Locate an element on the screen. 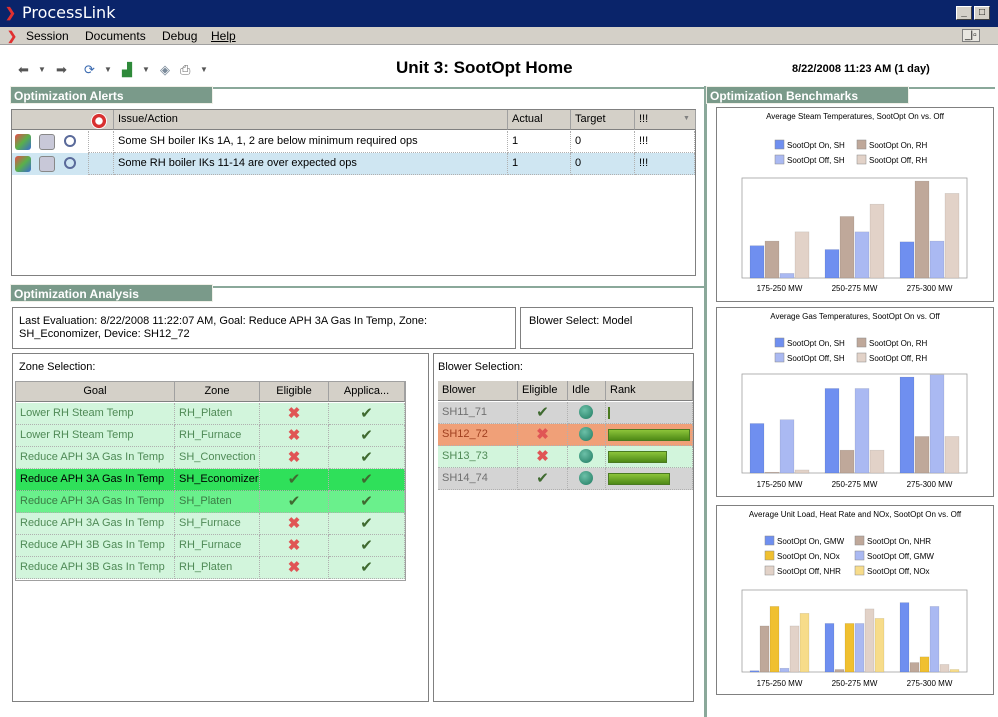 The width and height of the screenshot is (998, 717). zone-col-goal: Goal is located at coordinates (95, 392).